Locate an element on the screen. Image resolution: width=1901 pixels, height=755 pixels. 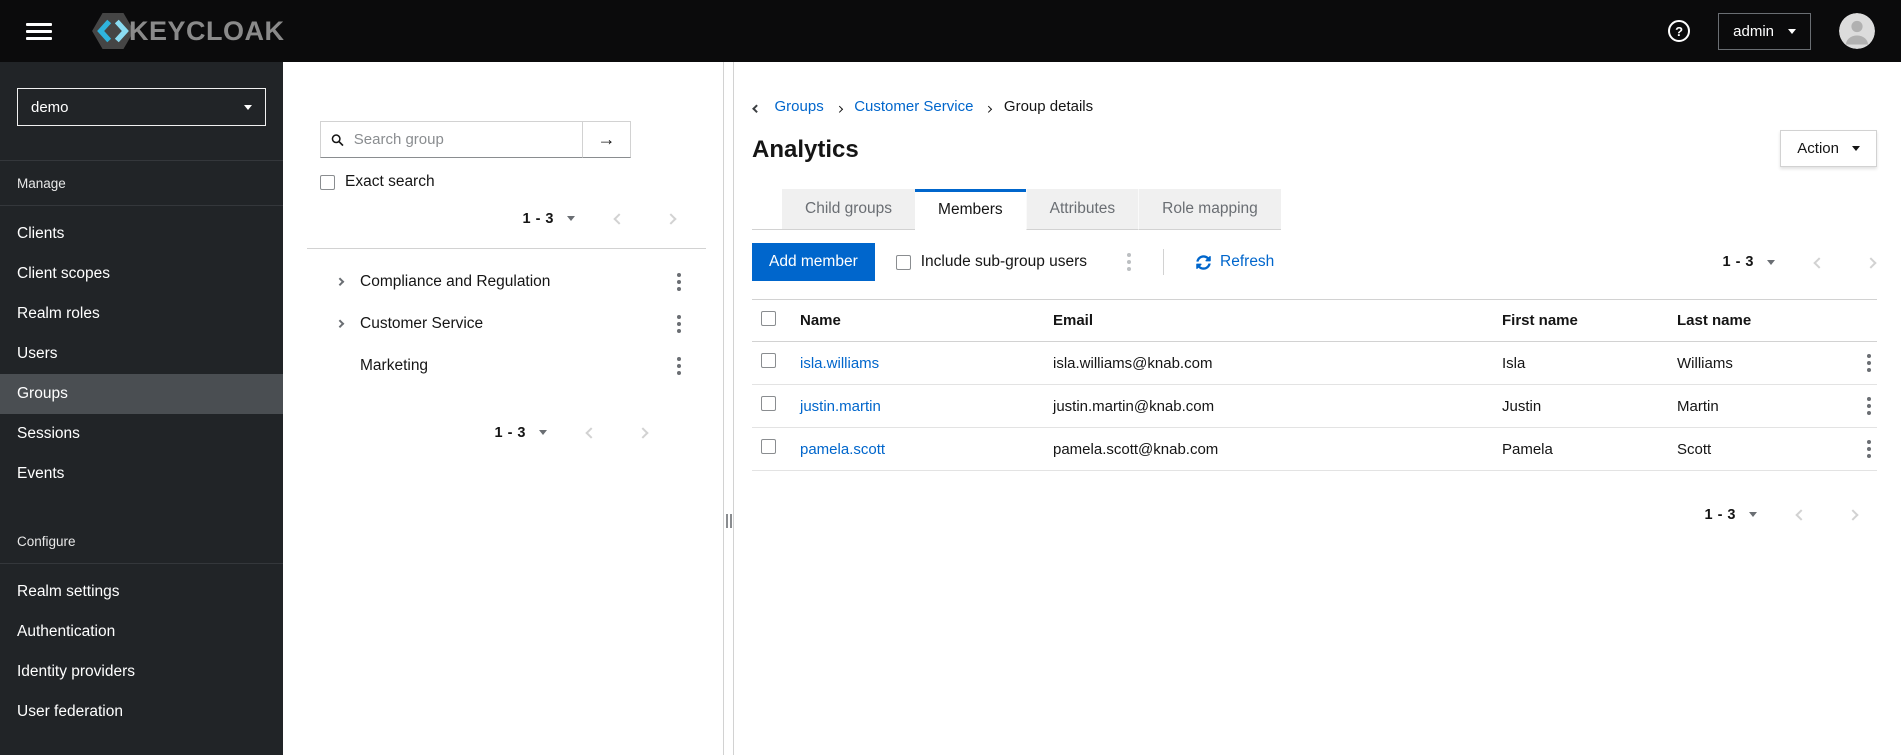
masthead: KEYCLOAK ? admin is located at coordinates (950, 31).